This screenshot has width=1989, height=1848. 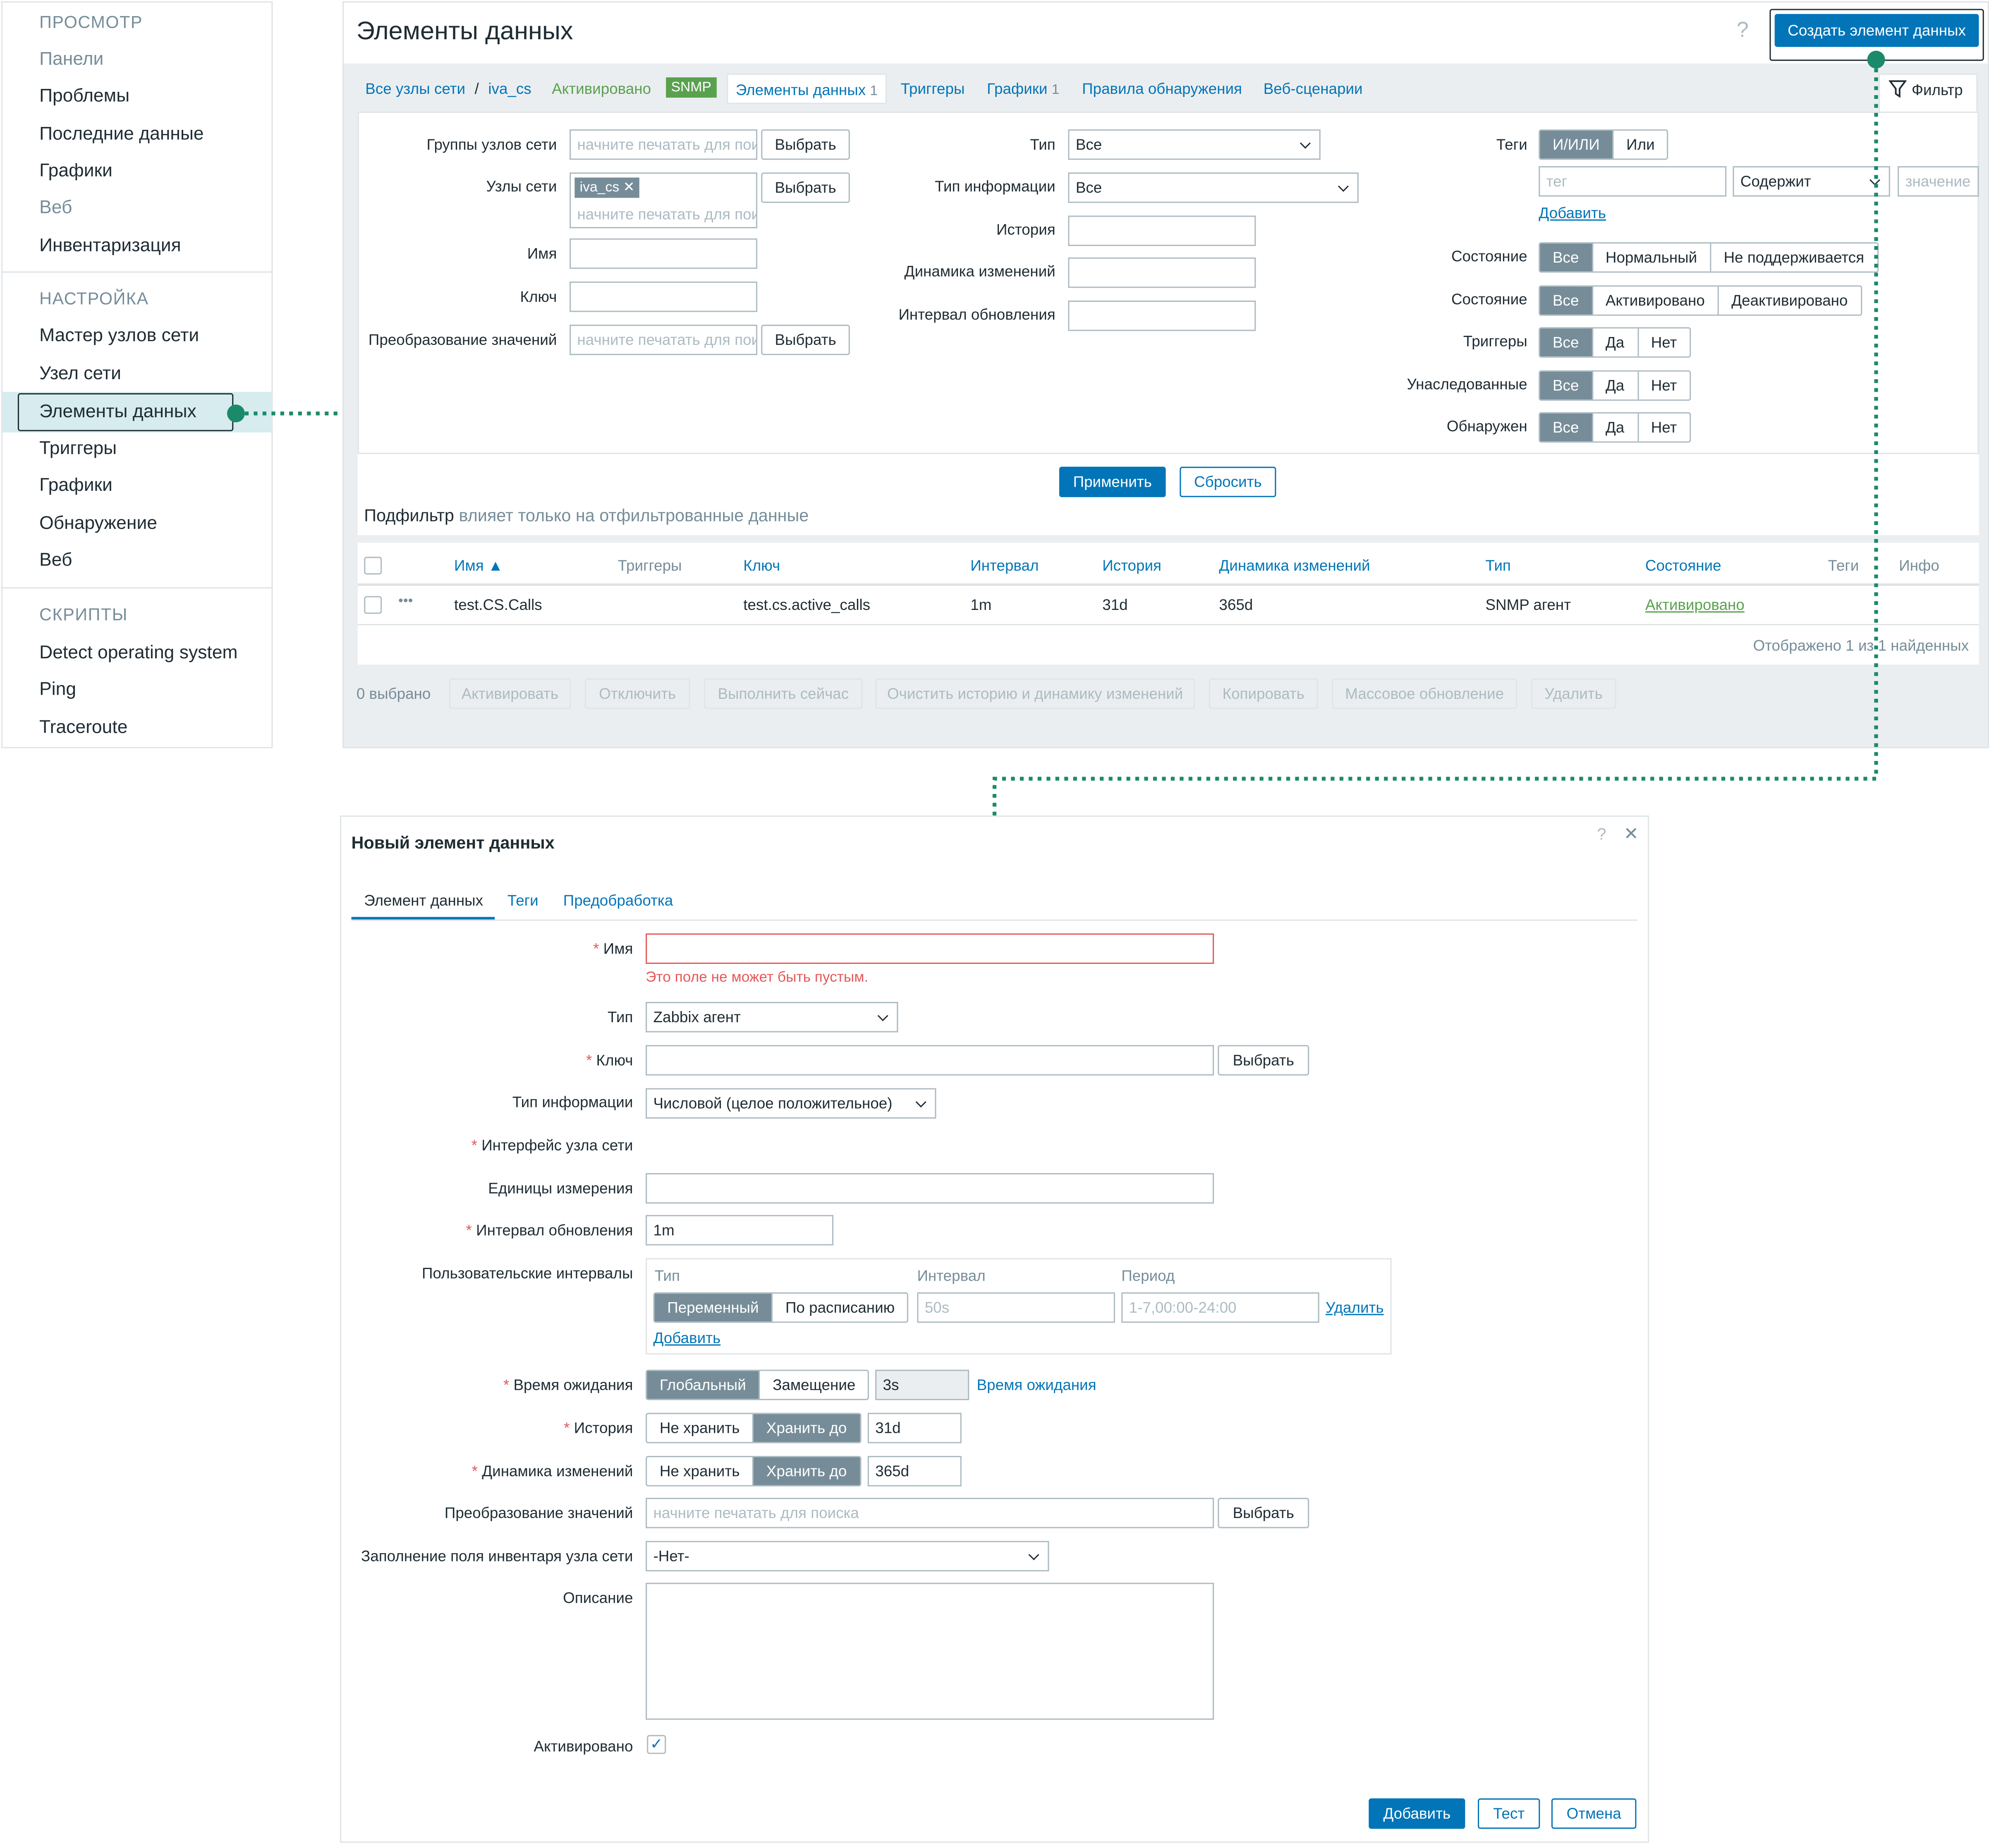 I want to click on timeout-toggle: Глобальный Замещение, so click(x=758, y=1385).